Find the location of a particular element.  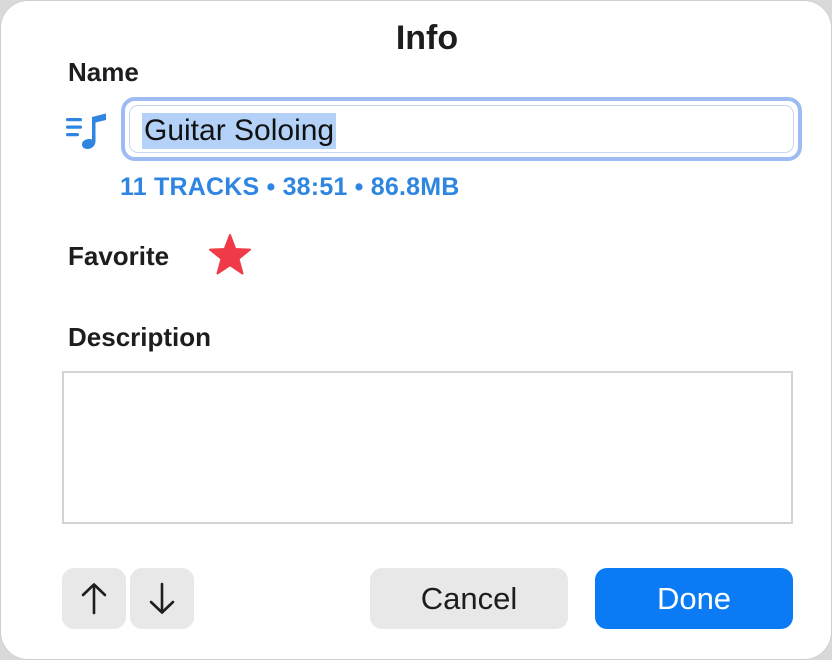

dialog-title: Info is located at coordinates (427, 38).